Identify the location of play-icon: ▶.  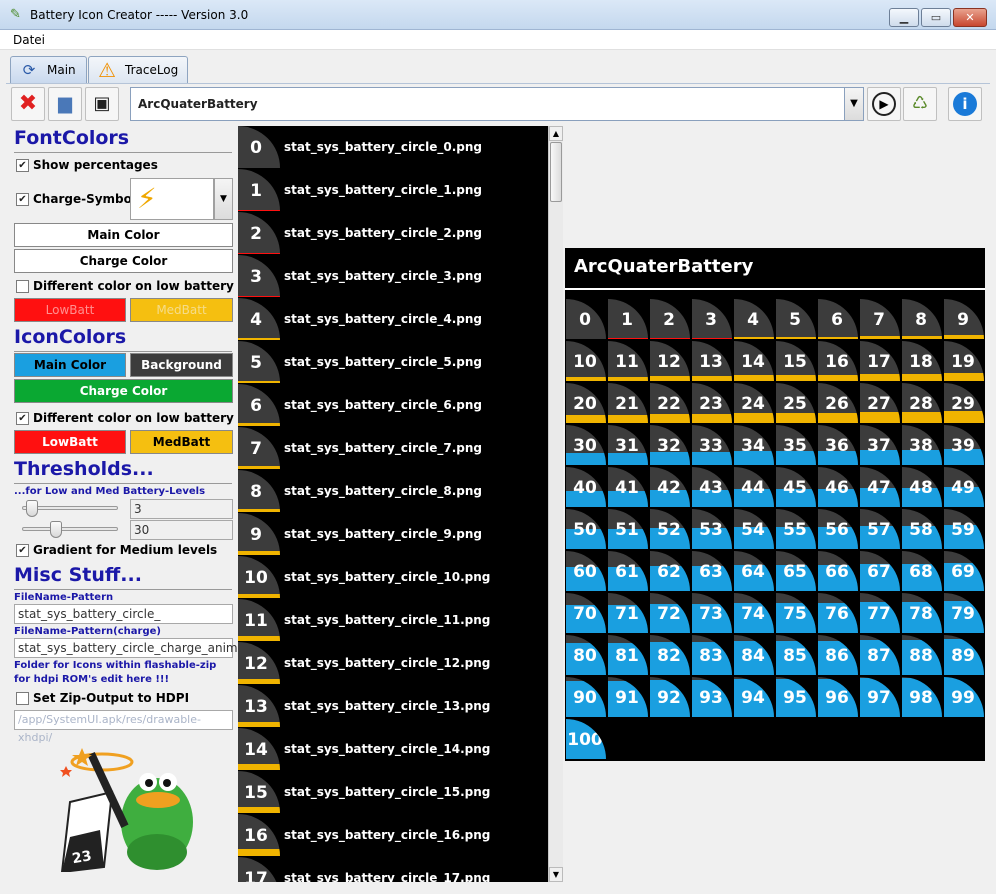
(884, 104).